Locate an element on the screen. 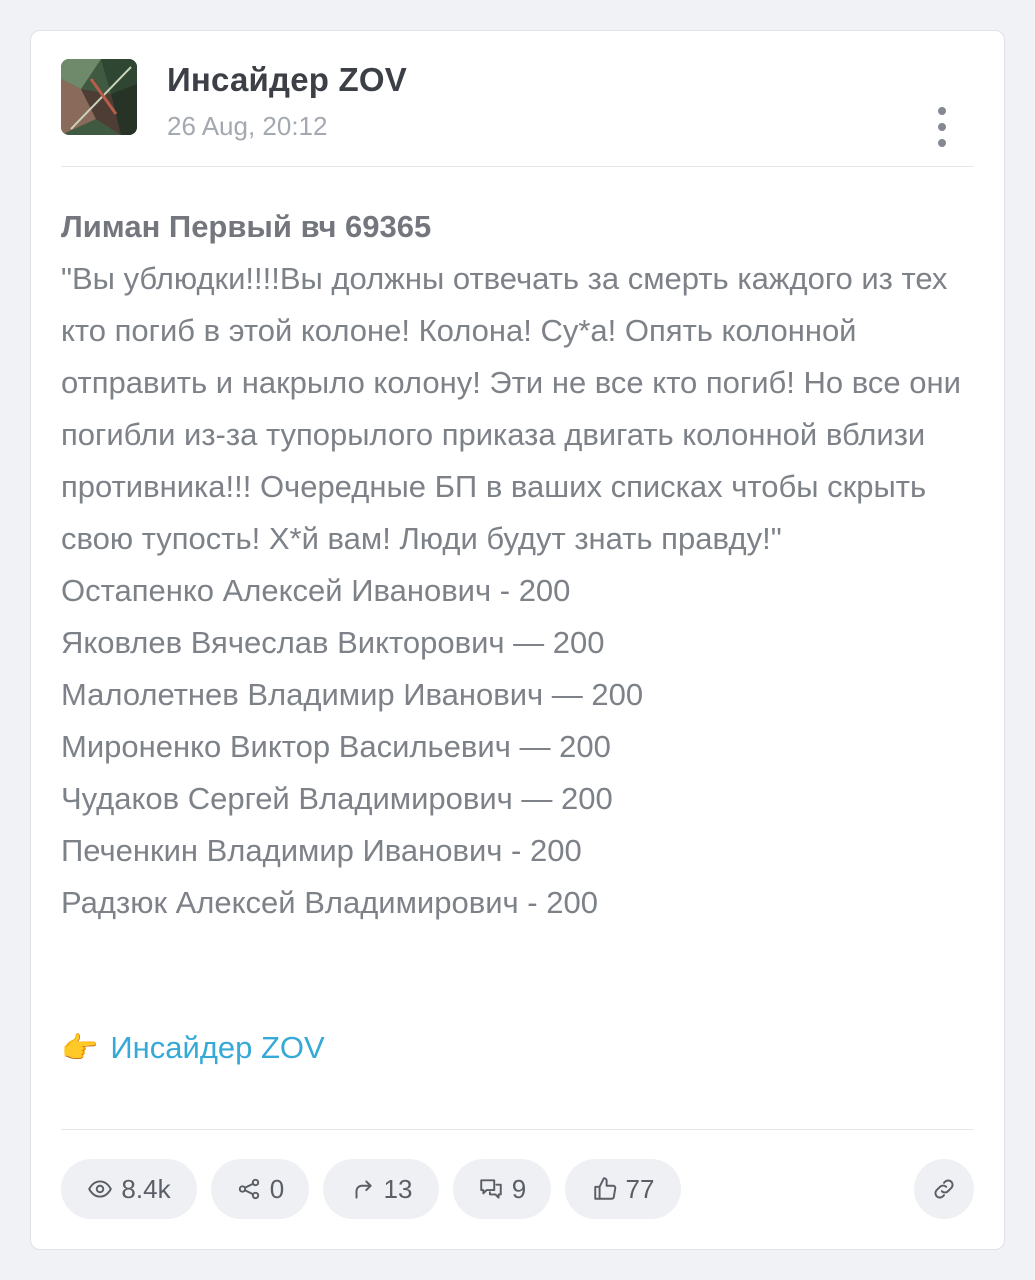 Image resolution: width=1035 pixels, height=1280 pixels. comments-button: 9 is located at coordinates (502, 1189).